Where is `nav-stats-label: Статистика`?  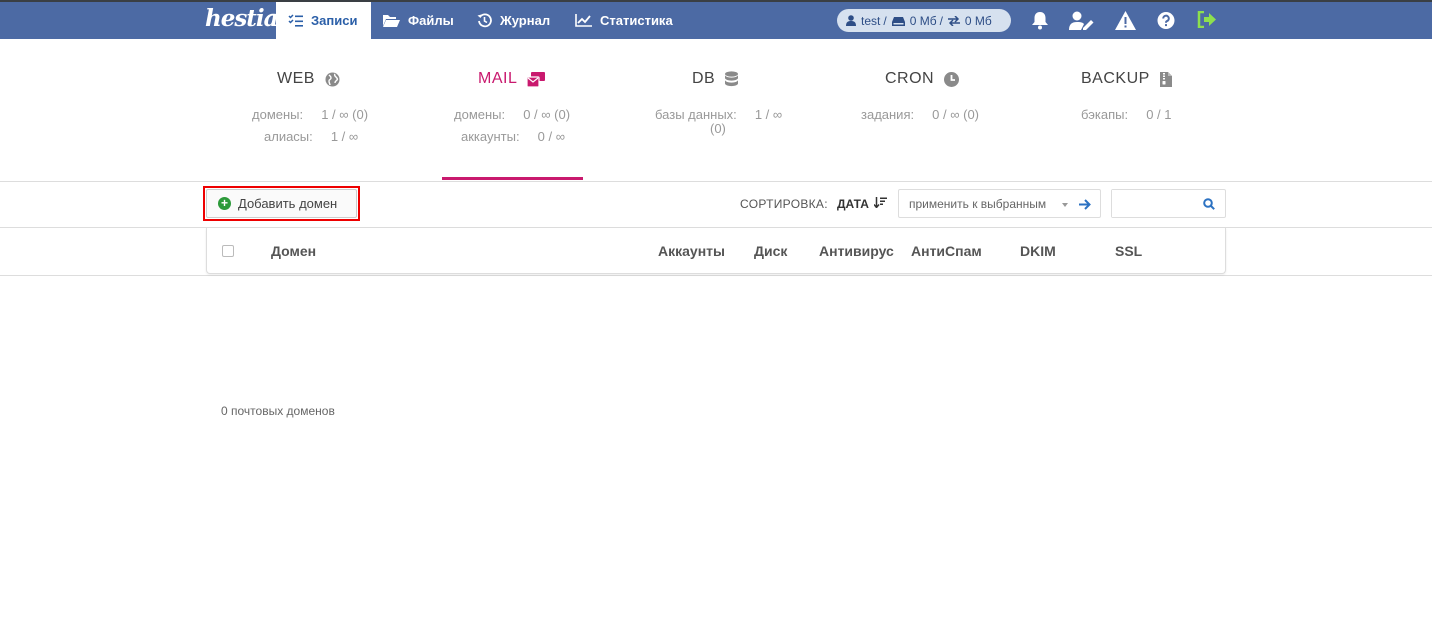
nav-stats-label: Статистика is located at coordinates (636, 20).